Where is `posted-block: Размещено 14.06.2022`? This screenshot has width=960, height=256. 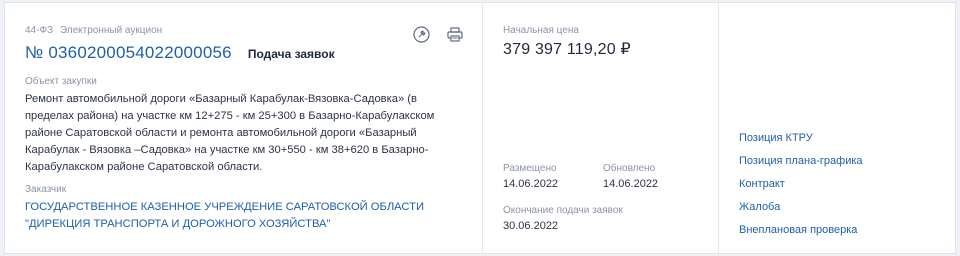
posted-block: Размещено 14.06.2022 is located at coordinates (553, 176).